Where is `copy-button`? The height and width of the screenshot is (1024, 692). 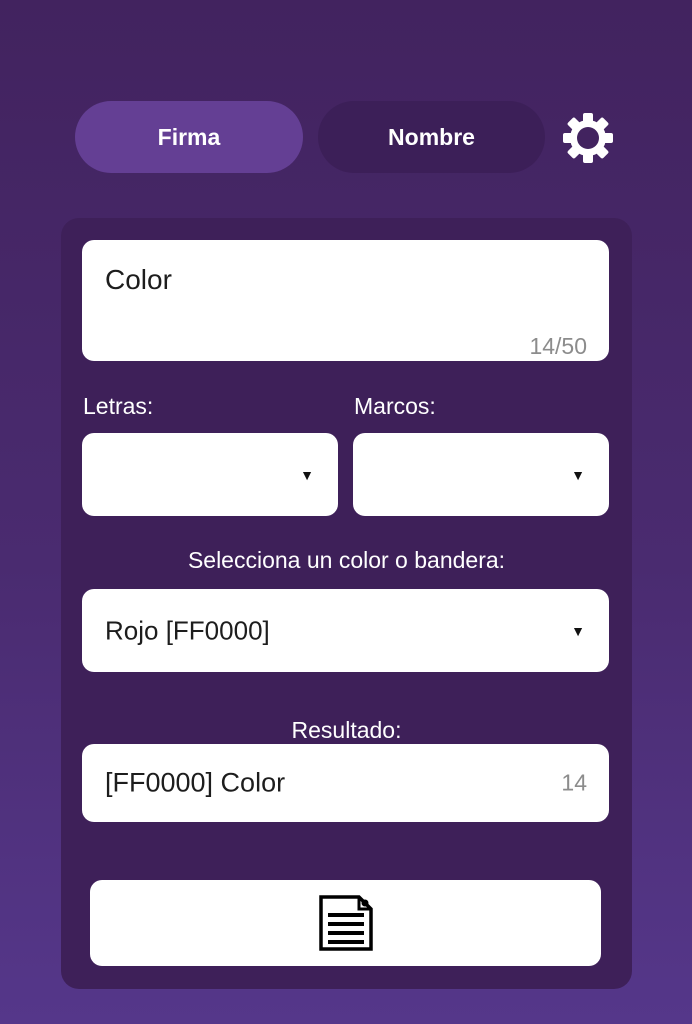
copy-button is located at coordinates (345, 923).